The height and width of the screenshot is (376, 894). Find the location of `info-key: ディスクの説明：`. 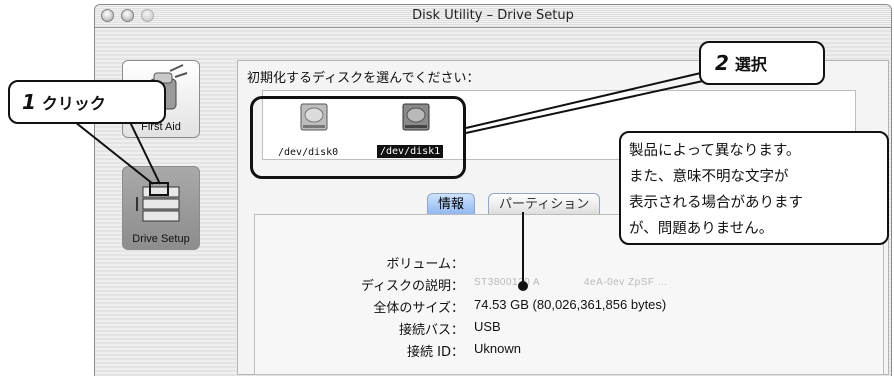

info-key: ディスクの説明： is located at coordinates (412, 286).